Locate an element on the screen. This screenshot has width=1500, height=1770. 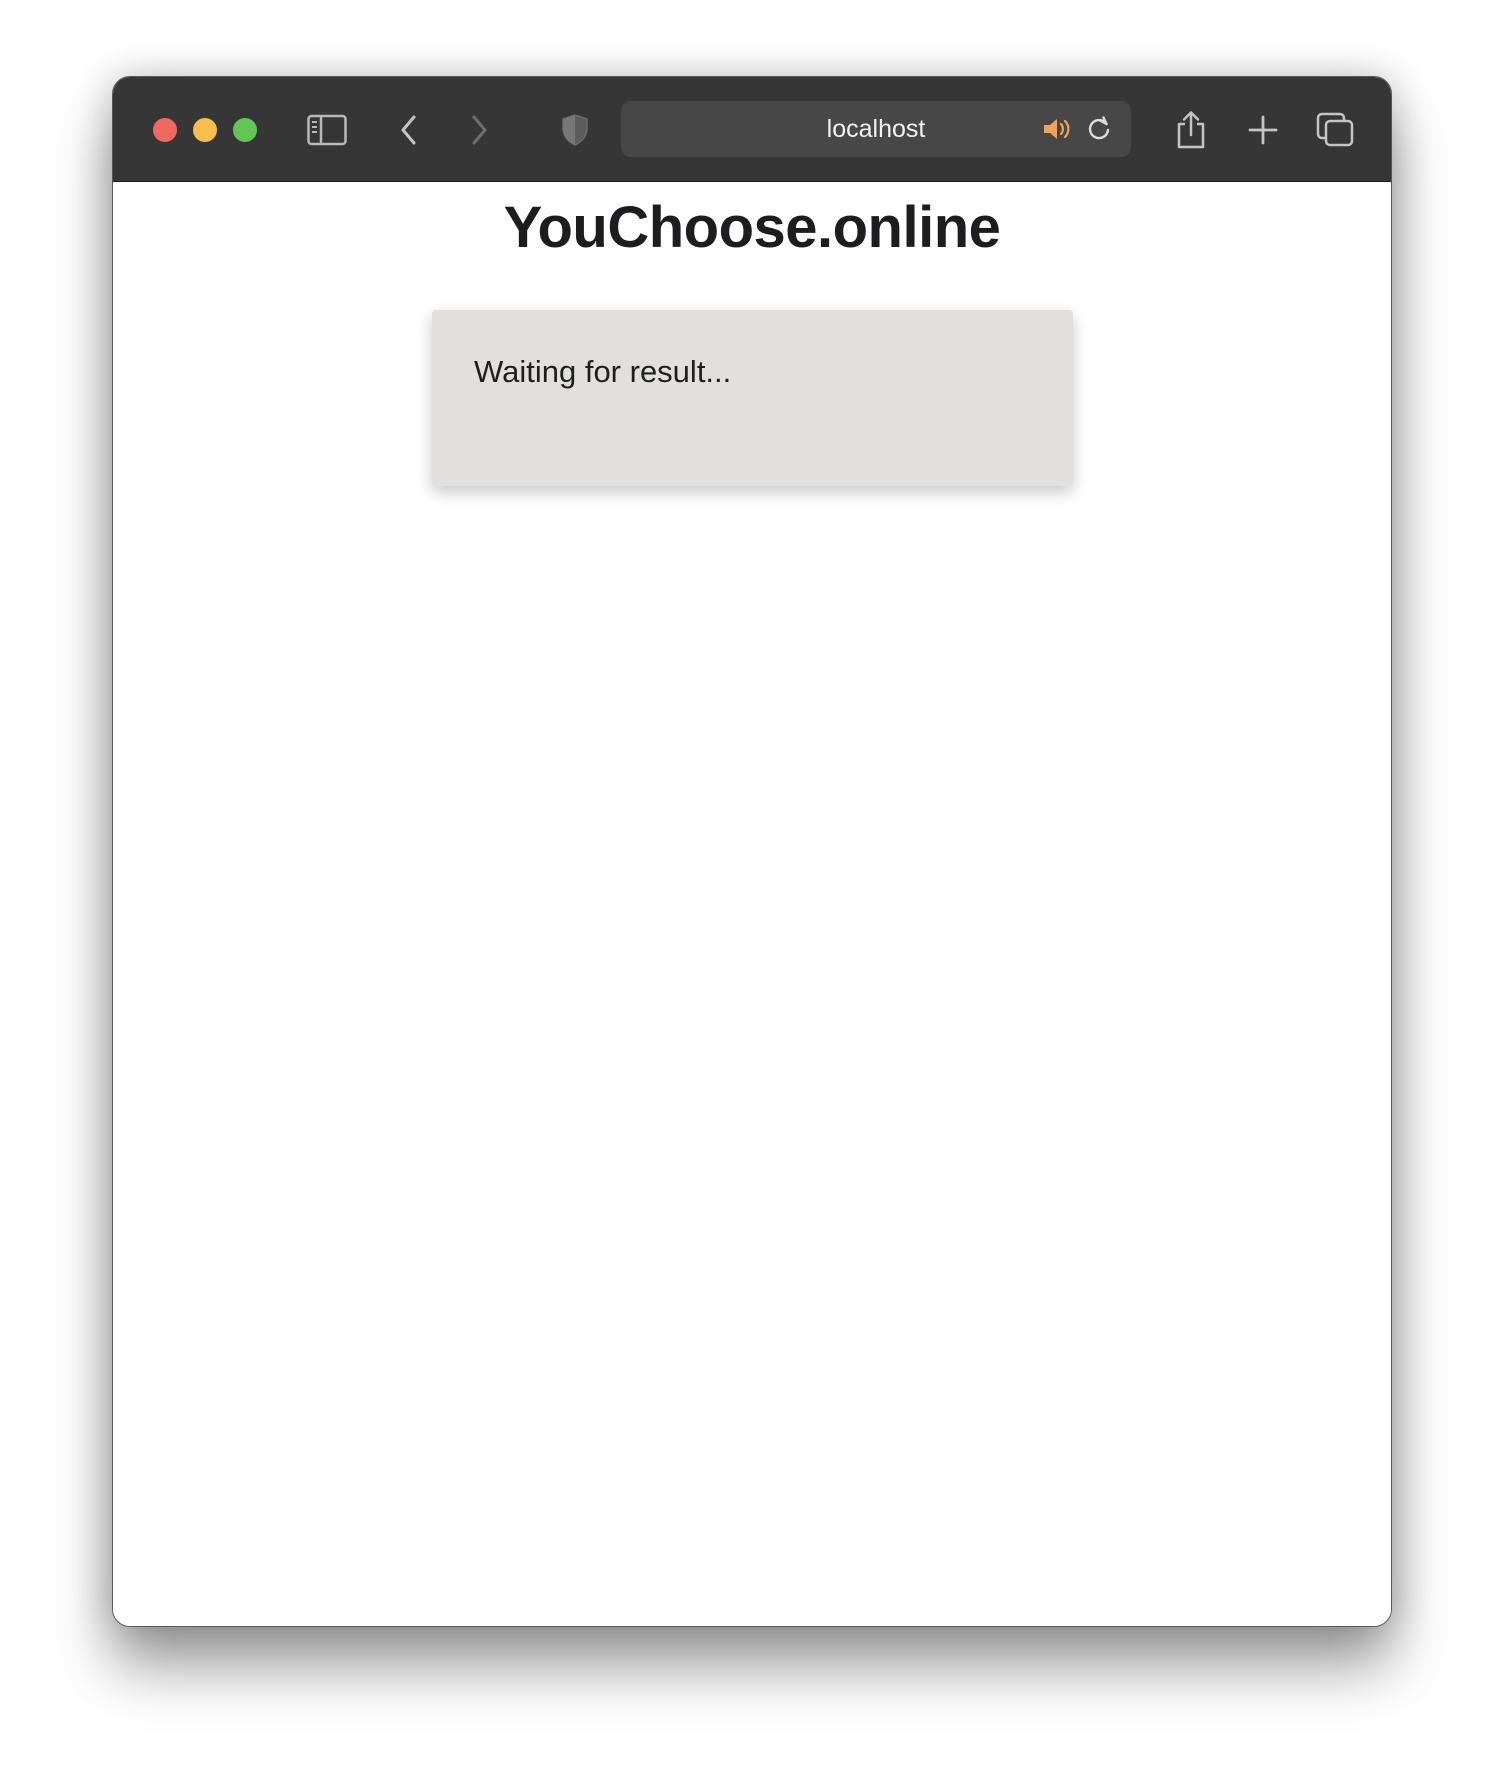
zoom-window-button is located at coordinates (245, 130).